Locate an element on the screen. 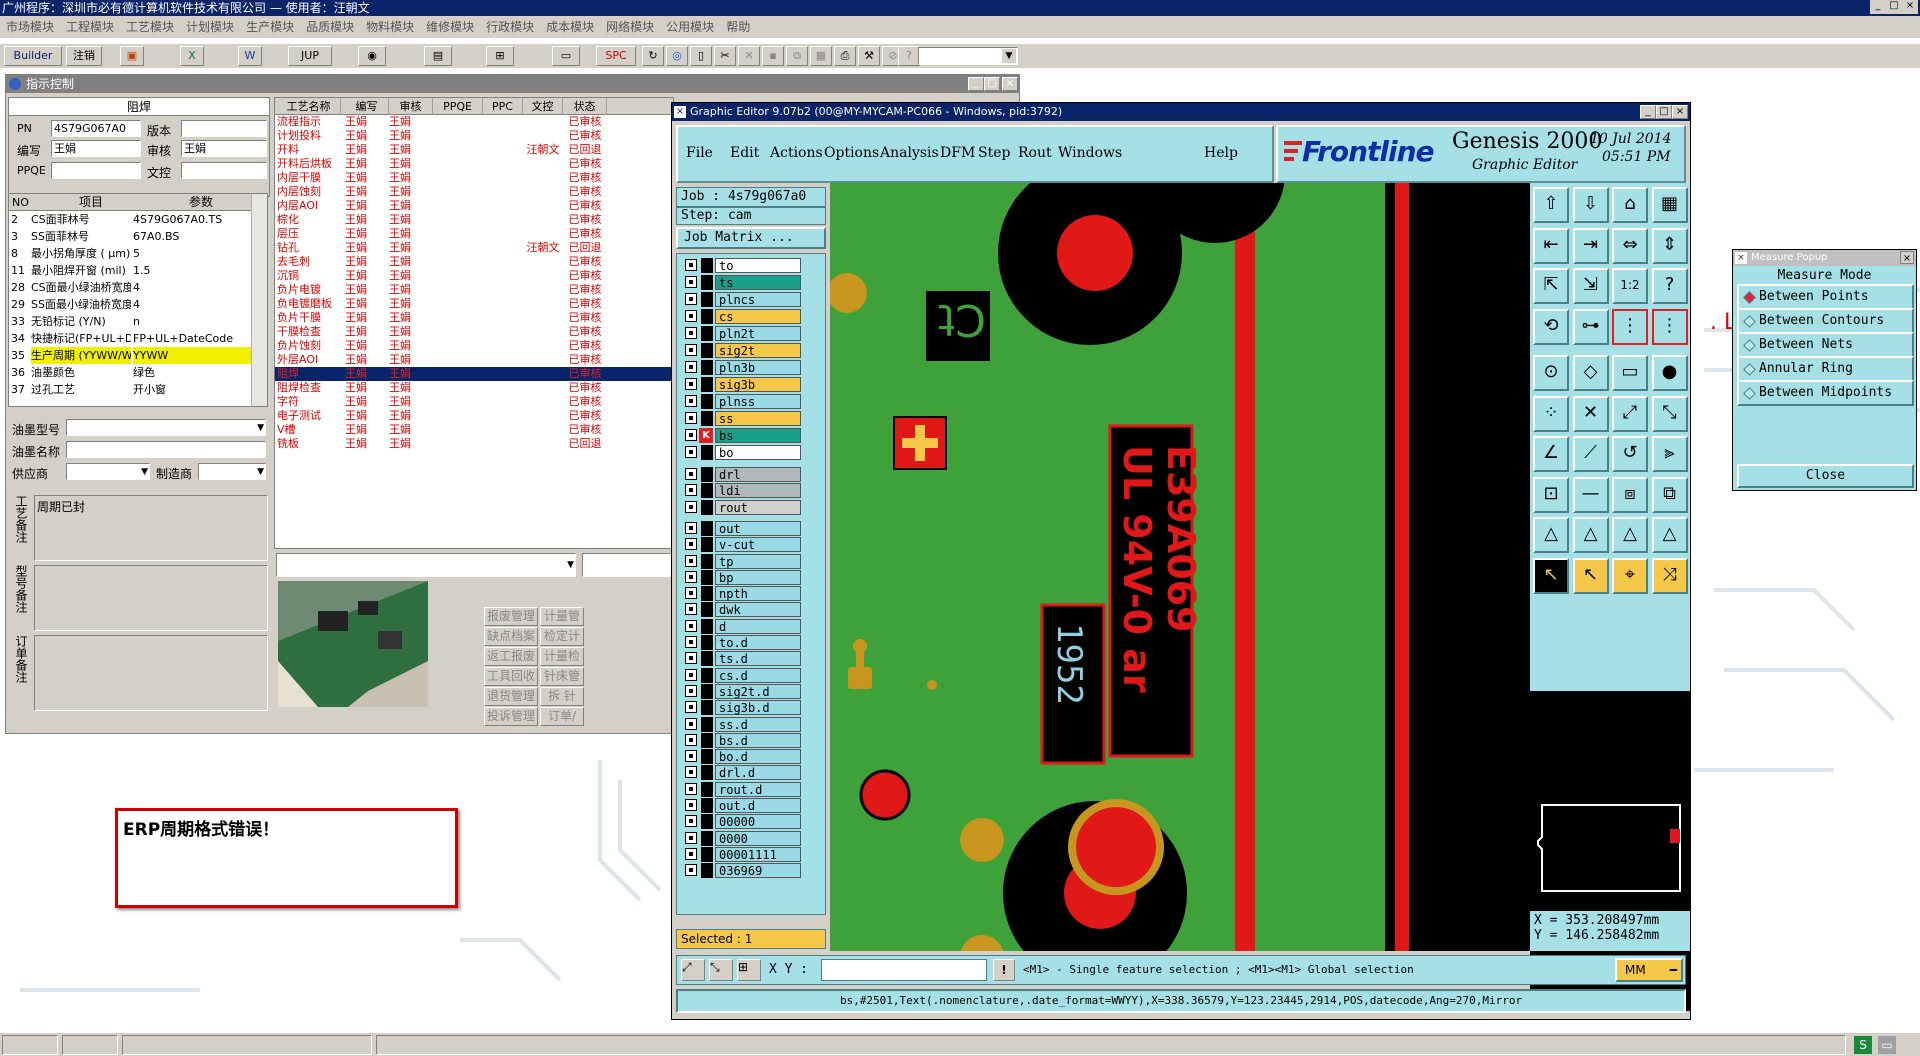 The width and height of the screenshot is (1920, 1056). app-menu-item: 生产模块 is located at coordinates (270, 27).